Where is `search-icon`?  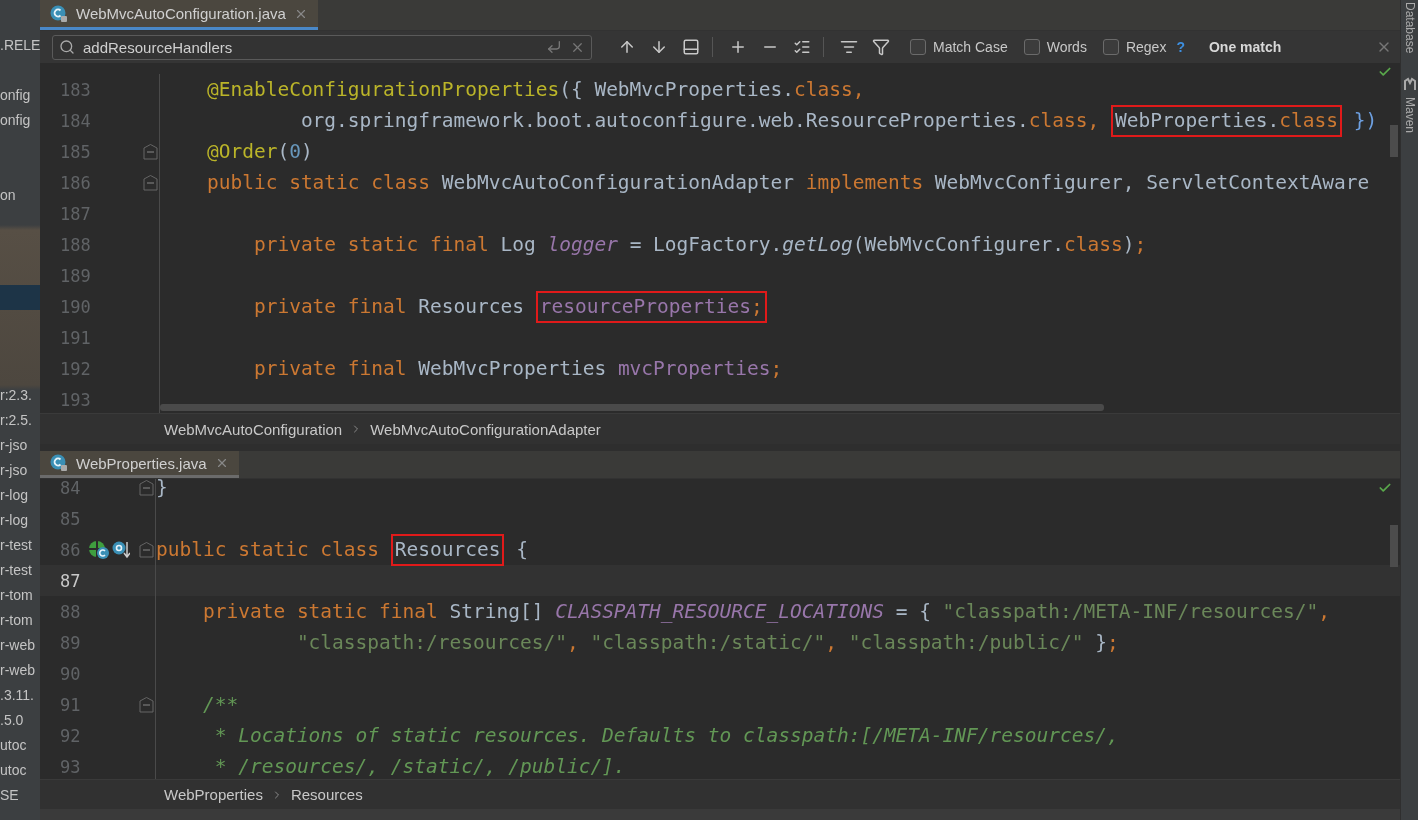 search-icon is located at coordinates (67, 47).